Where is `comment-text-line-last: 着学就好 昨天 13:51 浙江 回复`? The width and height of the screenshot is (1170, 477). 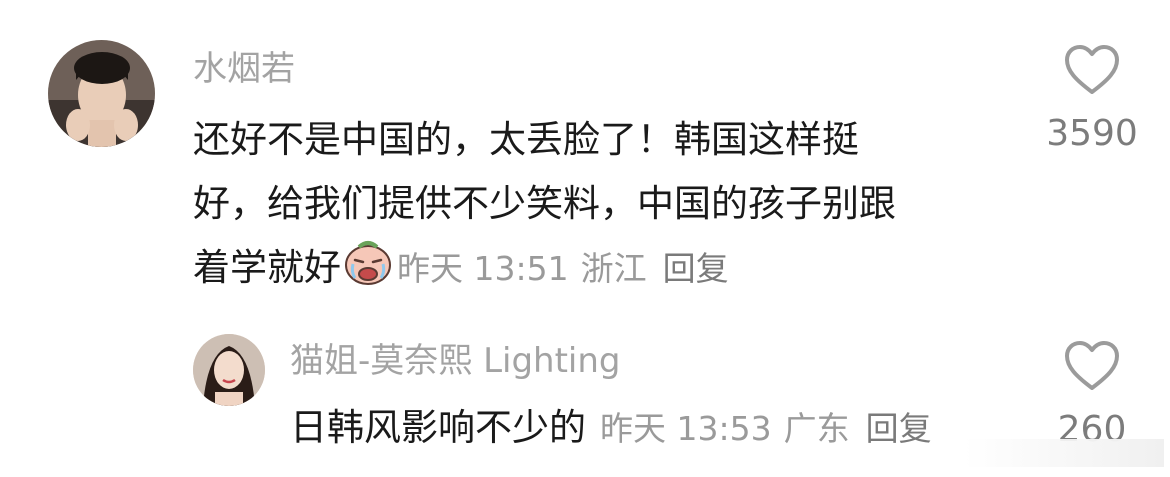 comment-text-line-last: 着学就好 昨天 13:51 浙江 回复 is located at coordinates (544, 271).